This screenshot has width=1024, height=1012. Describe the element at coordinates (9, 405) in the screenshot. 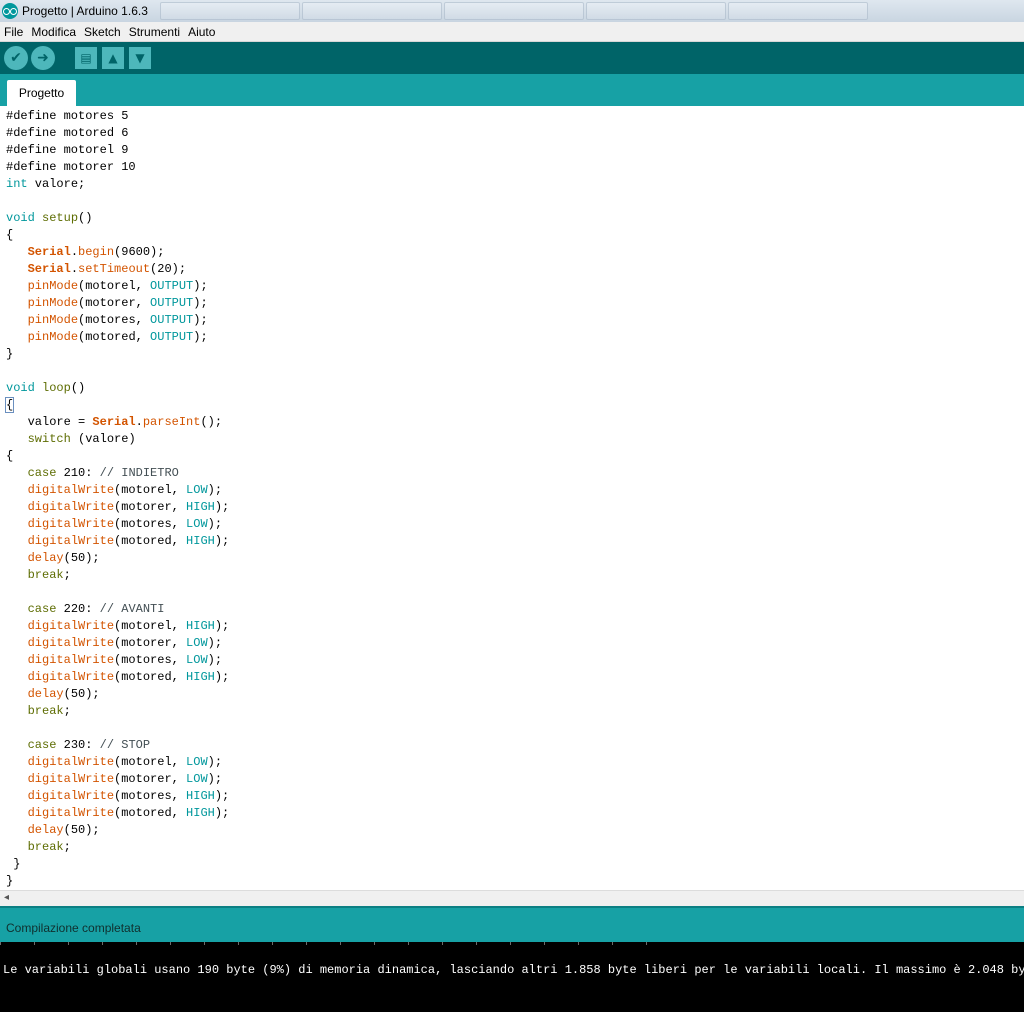

I see `code-token: {` at that location.